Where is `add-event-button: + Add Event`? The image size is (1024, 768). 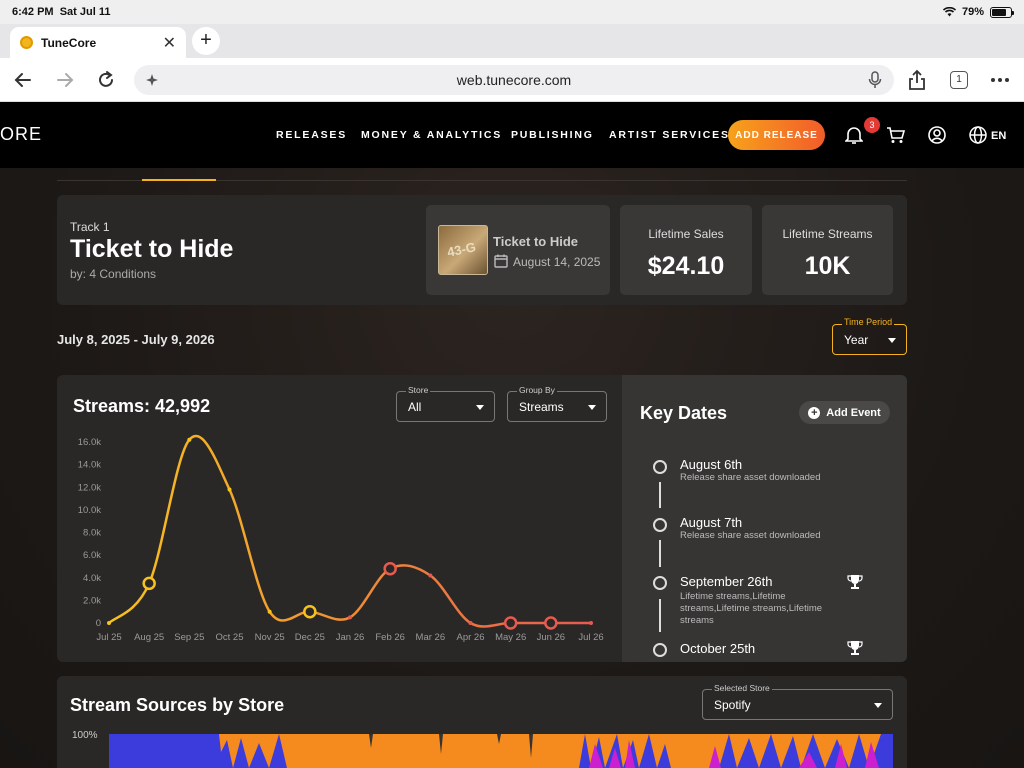 add-event-button: + Add Event is located at coordinates (844, 412).